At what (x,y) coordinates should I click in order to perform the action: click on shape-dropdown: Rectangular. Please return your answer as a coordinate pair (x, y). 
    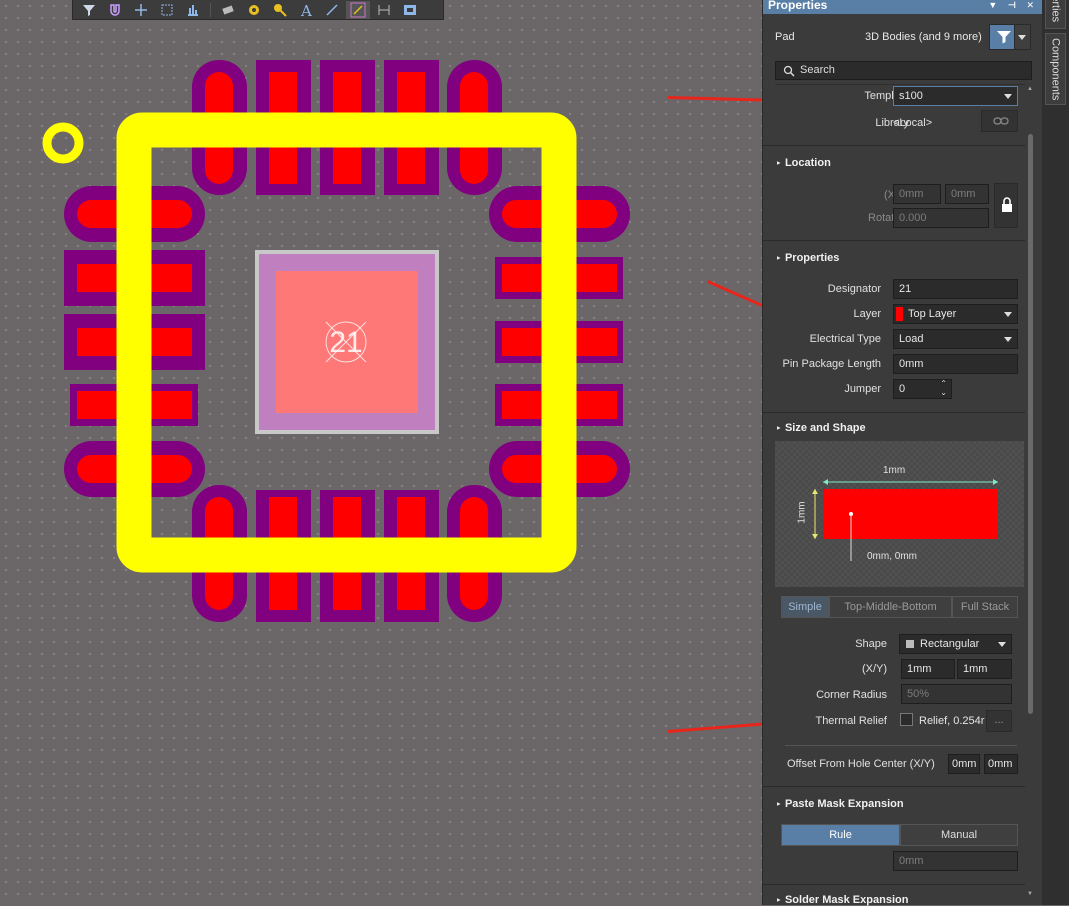
    Looking at the image, I should click on (955, 644).